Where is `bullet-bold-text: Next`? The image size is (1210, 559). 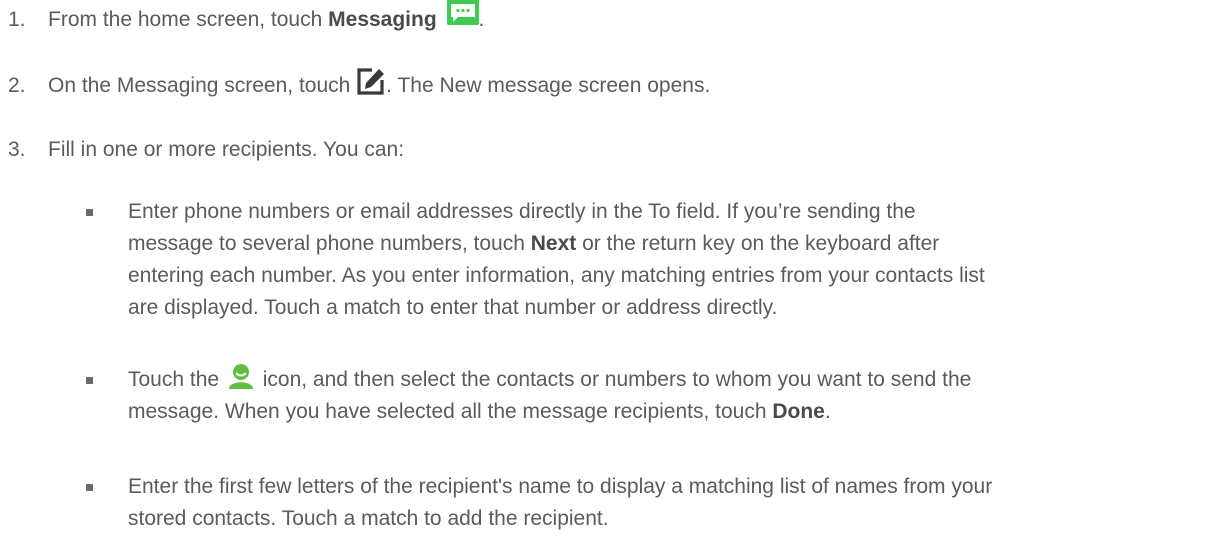
bullet-bold-text: Next is located at coordinates (553, 243).